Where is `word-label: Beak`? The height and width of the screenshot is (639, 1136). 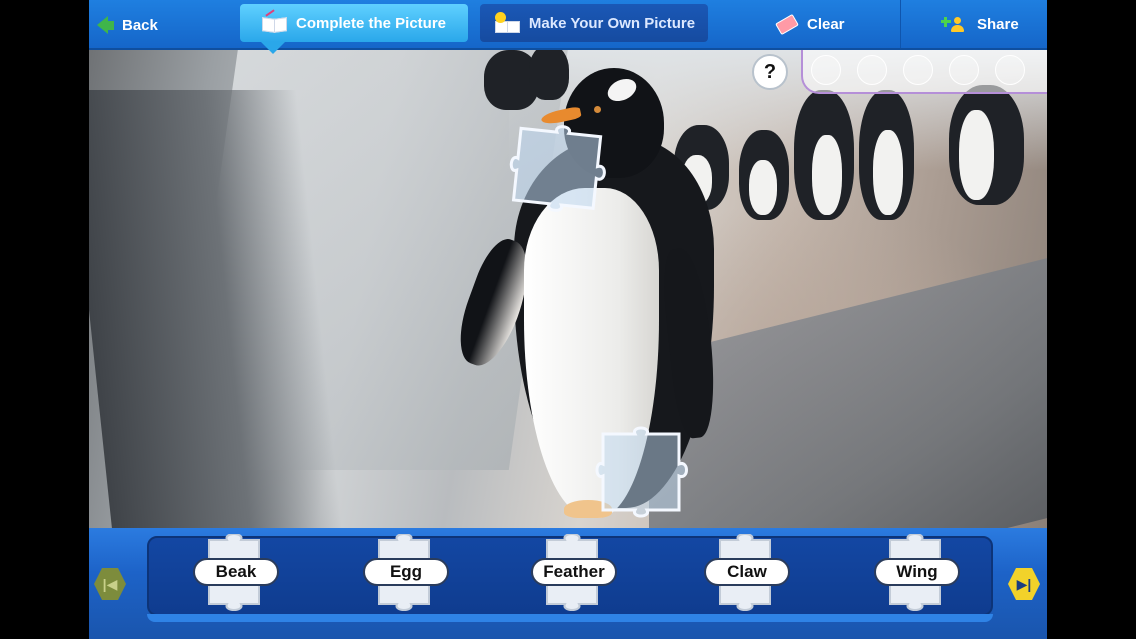 word-label: Beak is located at coordinates (236, 572).